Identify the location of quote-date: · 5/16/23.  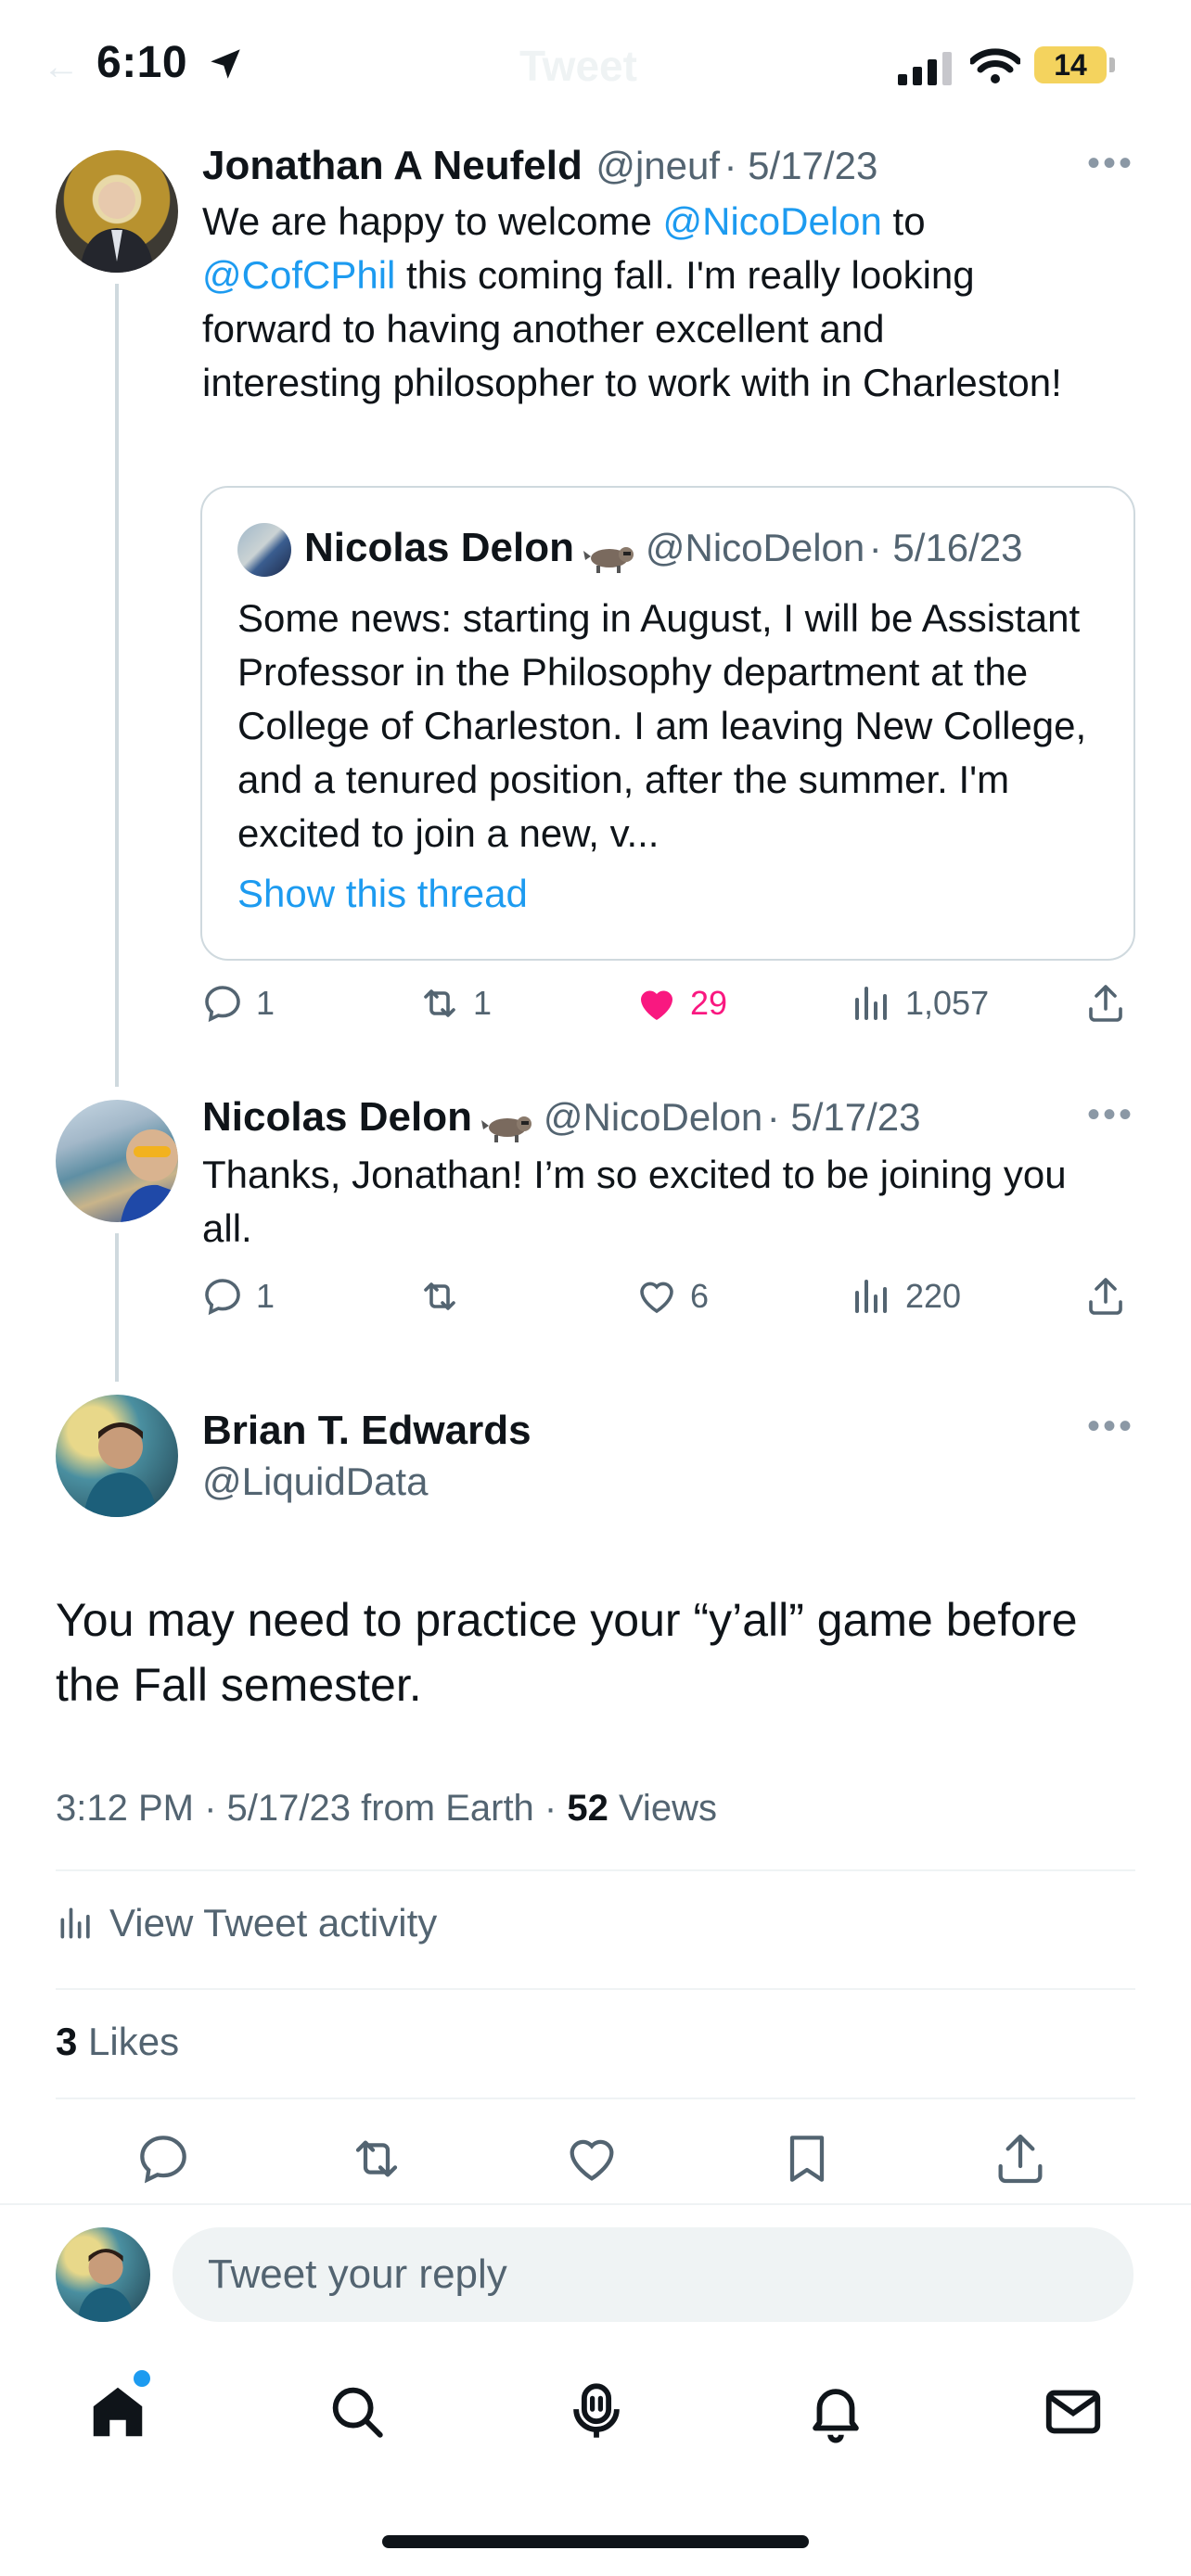
(945, 548).